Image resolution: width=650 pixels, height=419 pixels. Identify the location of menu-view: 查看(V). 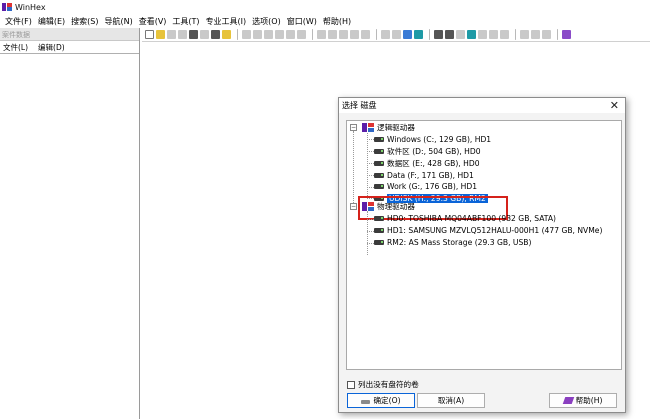
(153, 21).